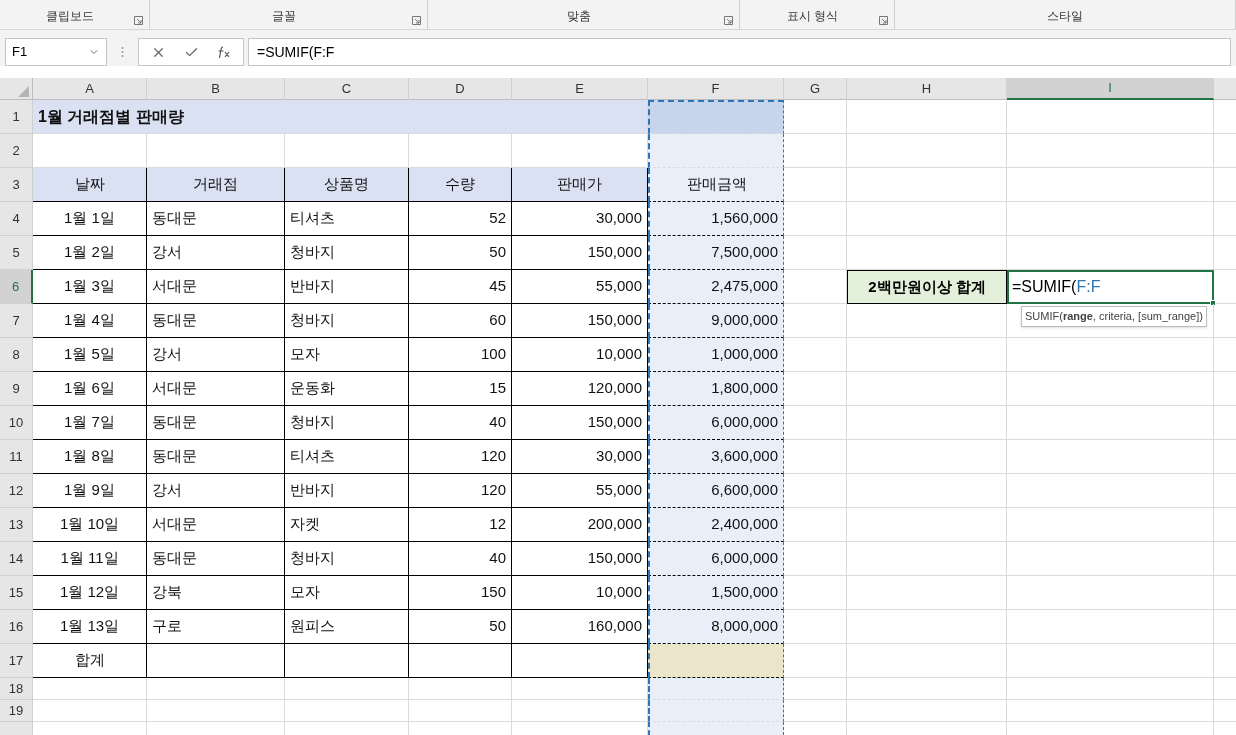 This screenshot has height=735, width=1236. Describe the element at coordinates (90, 89) in the screenshot. I see `column-header: A` at that location.